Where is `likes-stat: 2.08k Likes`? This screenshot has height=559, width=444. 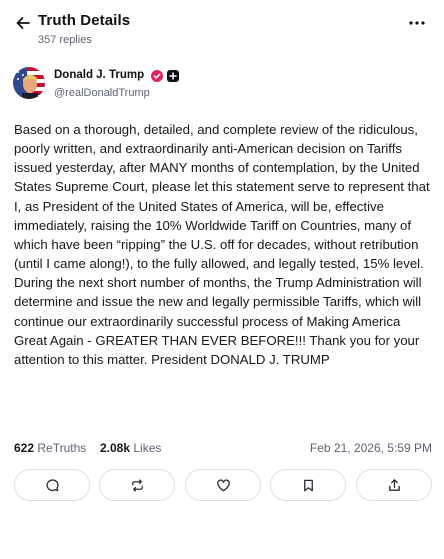 likes-stat: 2.08k Likes is located at coordinates (130, 448).